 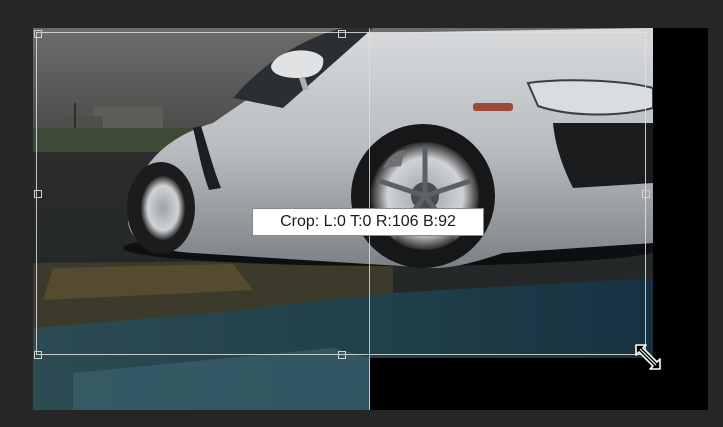 What do you see at coordinates (646, 34) in the screenshot?
I see `crop-handle-top-right` at bounding box center [646, 34].